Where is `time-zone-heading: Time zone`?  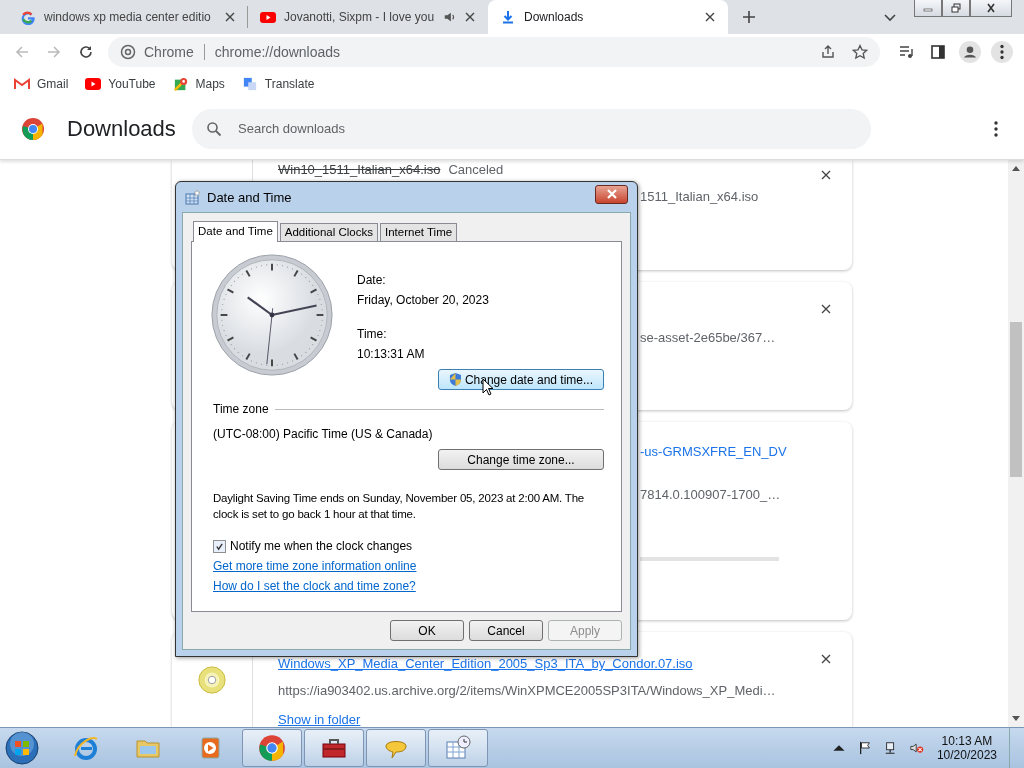 time-zone-heading: Time zone is located at coordinates (241, 409).